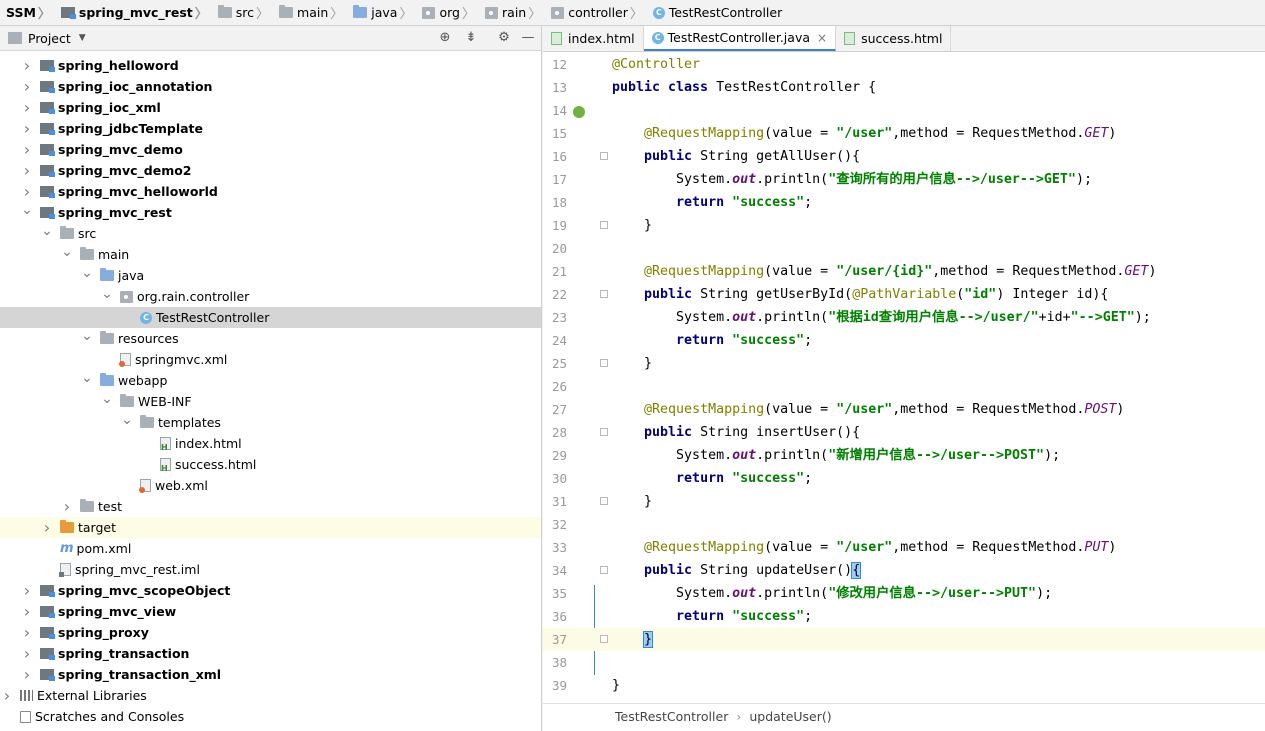 Image resolution: width=1265 pixels, height=731 pixels. I want to click on editor-tab: success.html, so click(894, 38).